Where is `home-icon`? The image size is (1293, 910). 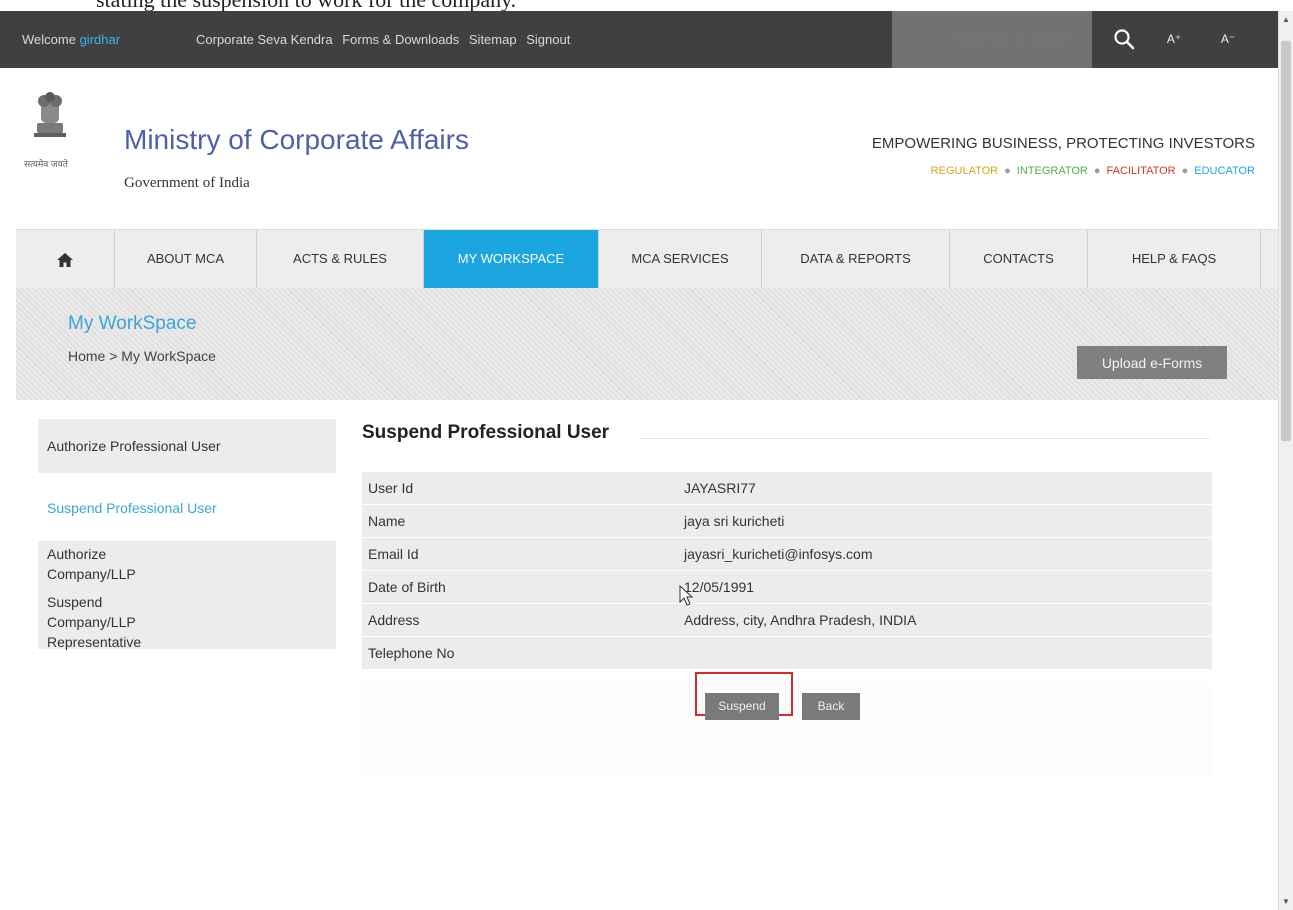
home-icon is located at coordinates (65, 259).